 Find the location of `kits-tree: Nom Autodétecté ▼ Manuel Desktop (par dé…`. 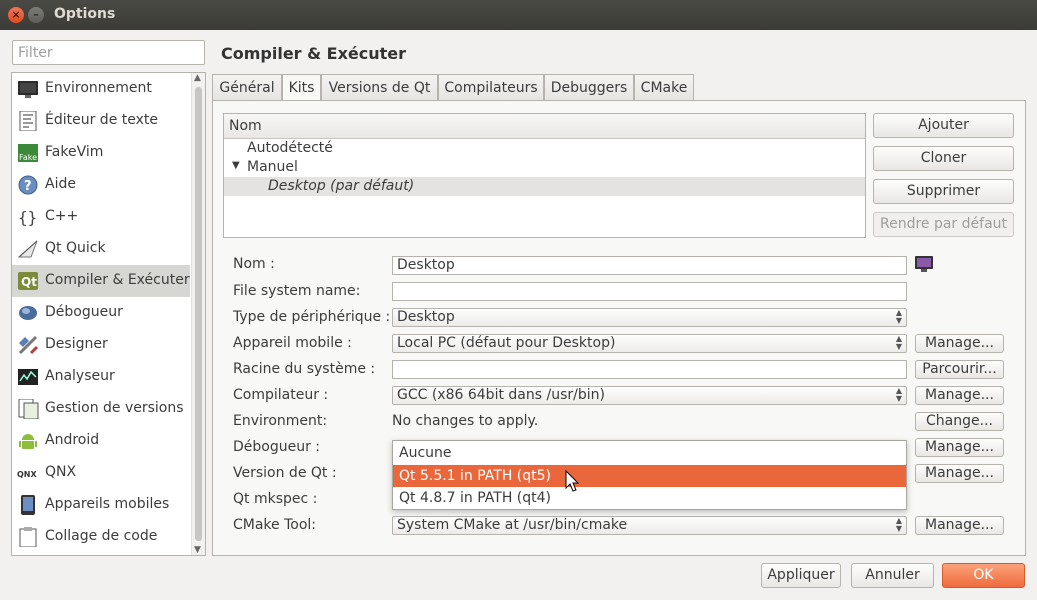

kits-tree: Nom Autodétecté ▼ Manuel Desktop (par dé… is located at coordinates (544, 175).